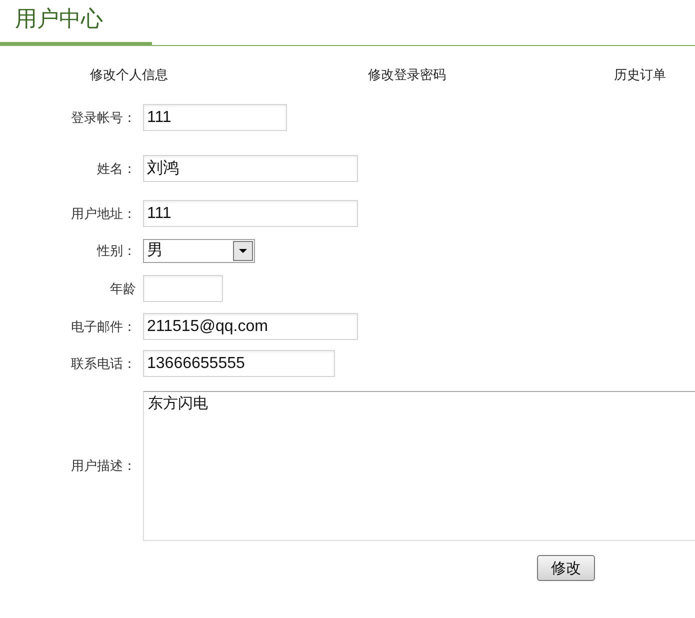 Image resolution: width=695 pixels, height=618 pixels. I want to click on caret-icon, so click(243, 251).